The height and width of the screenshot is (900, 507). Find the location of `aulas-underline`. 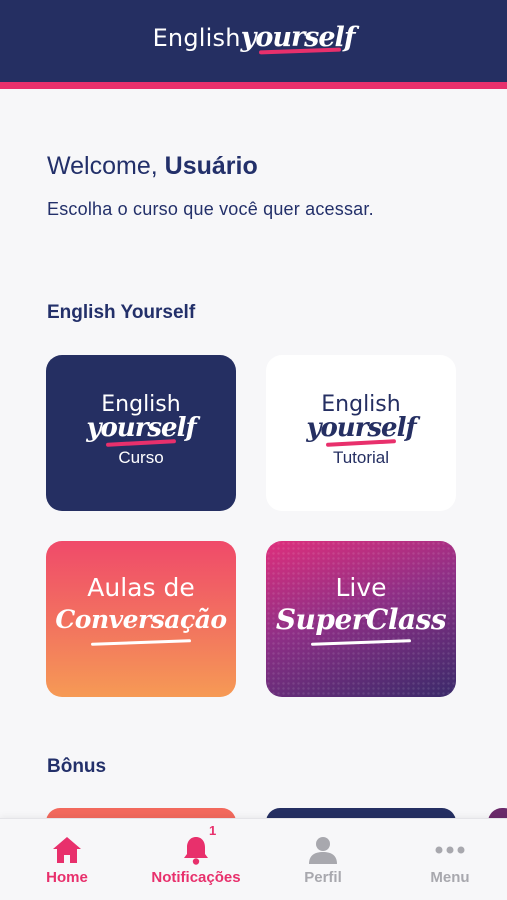

aulas-underline is located at coordinates (141, 642).